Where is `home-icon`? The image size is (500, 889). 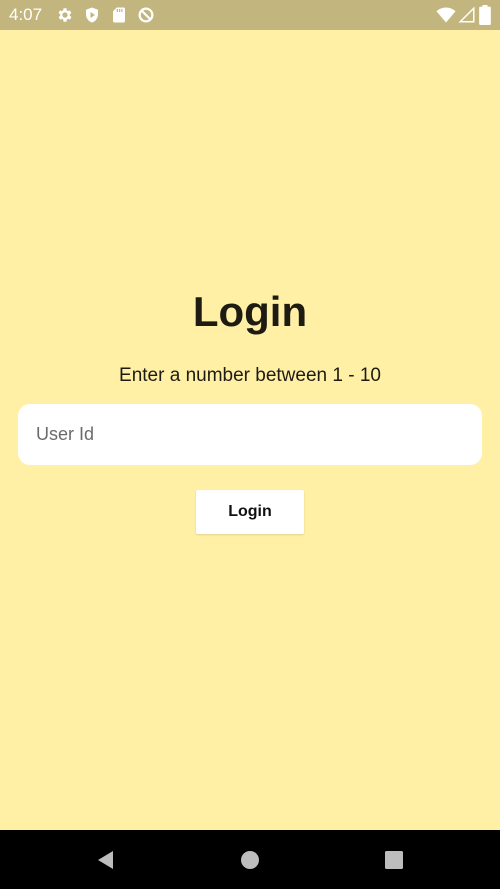
home-icon is located at coordinates (250, 860).